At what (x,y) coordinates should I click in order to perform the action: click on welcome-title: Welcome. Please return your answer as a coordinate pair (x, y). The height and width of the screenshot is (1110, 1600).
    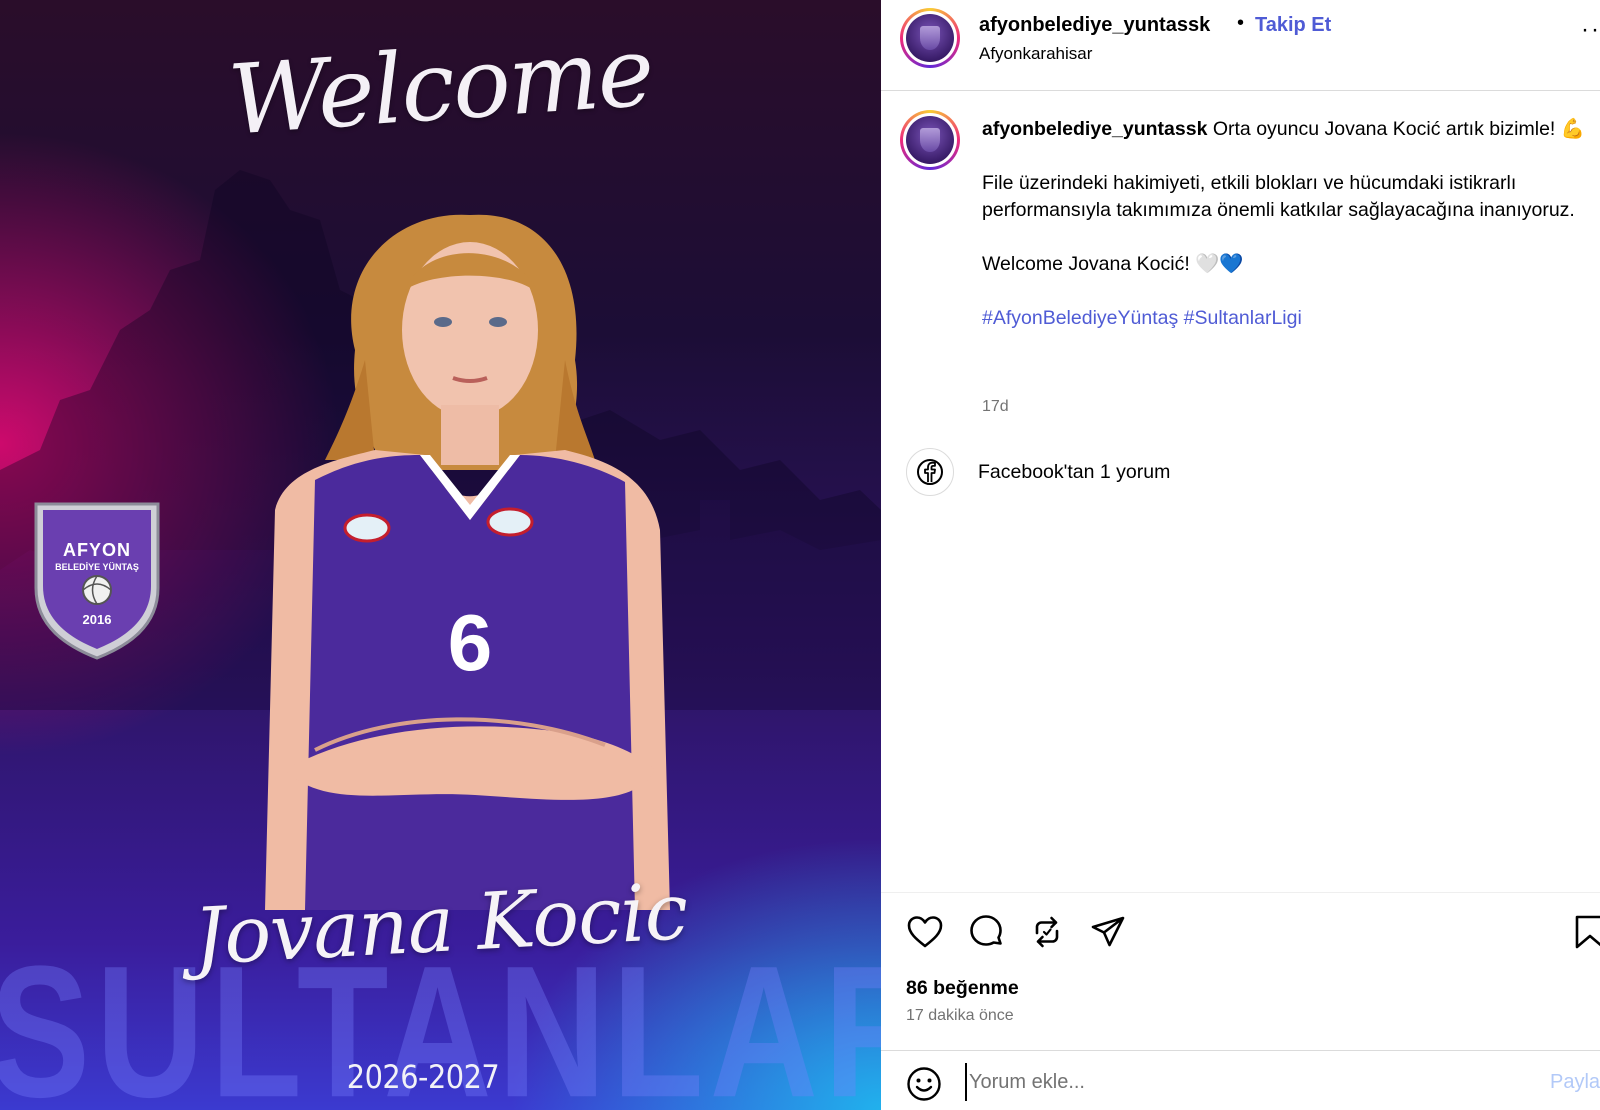
    Looking at the image, I should click on (440, 86).